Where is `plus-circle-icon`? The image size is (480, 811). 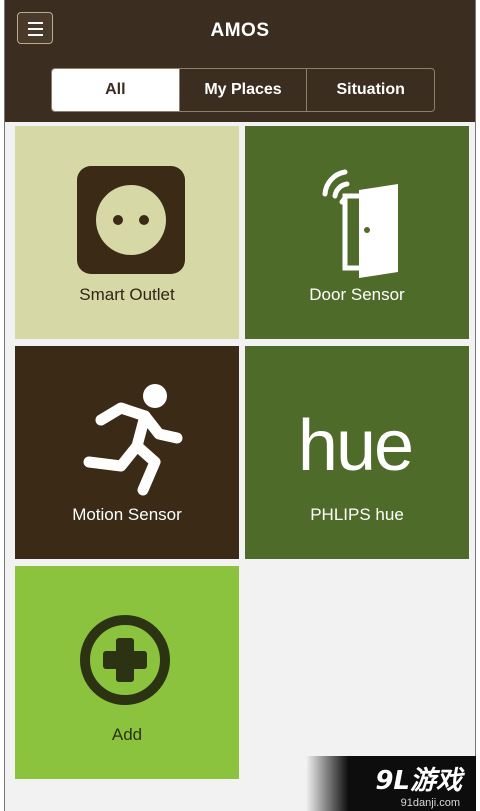 plus-circle-icon is located at coordinates (125, 660).